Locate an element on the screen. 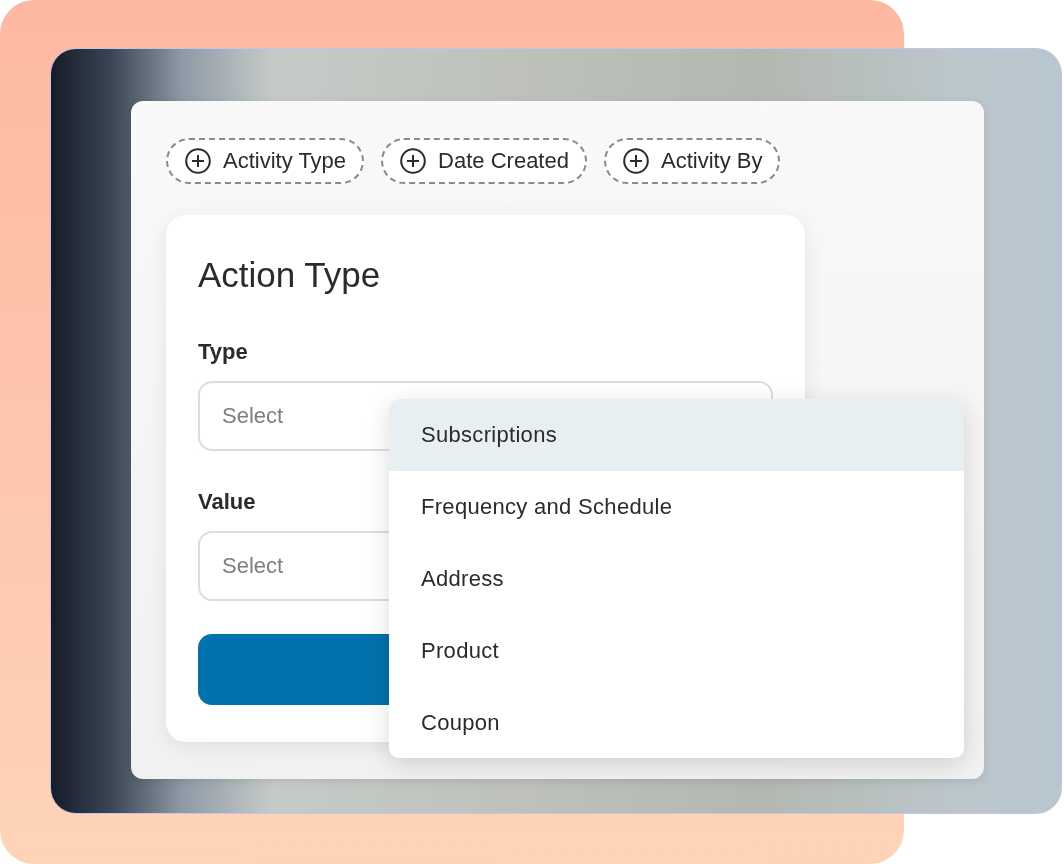 Image resolution: width=1064 pixels, height=864 pixels. field-label: Type is located at coordinates (223, 352).